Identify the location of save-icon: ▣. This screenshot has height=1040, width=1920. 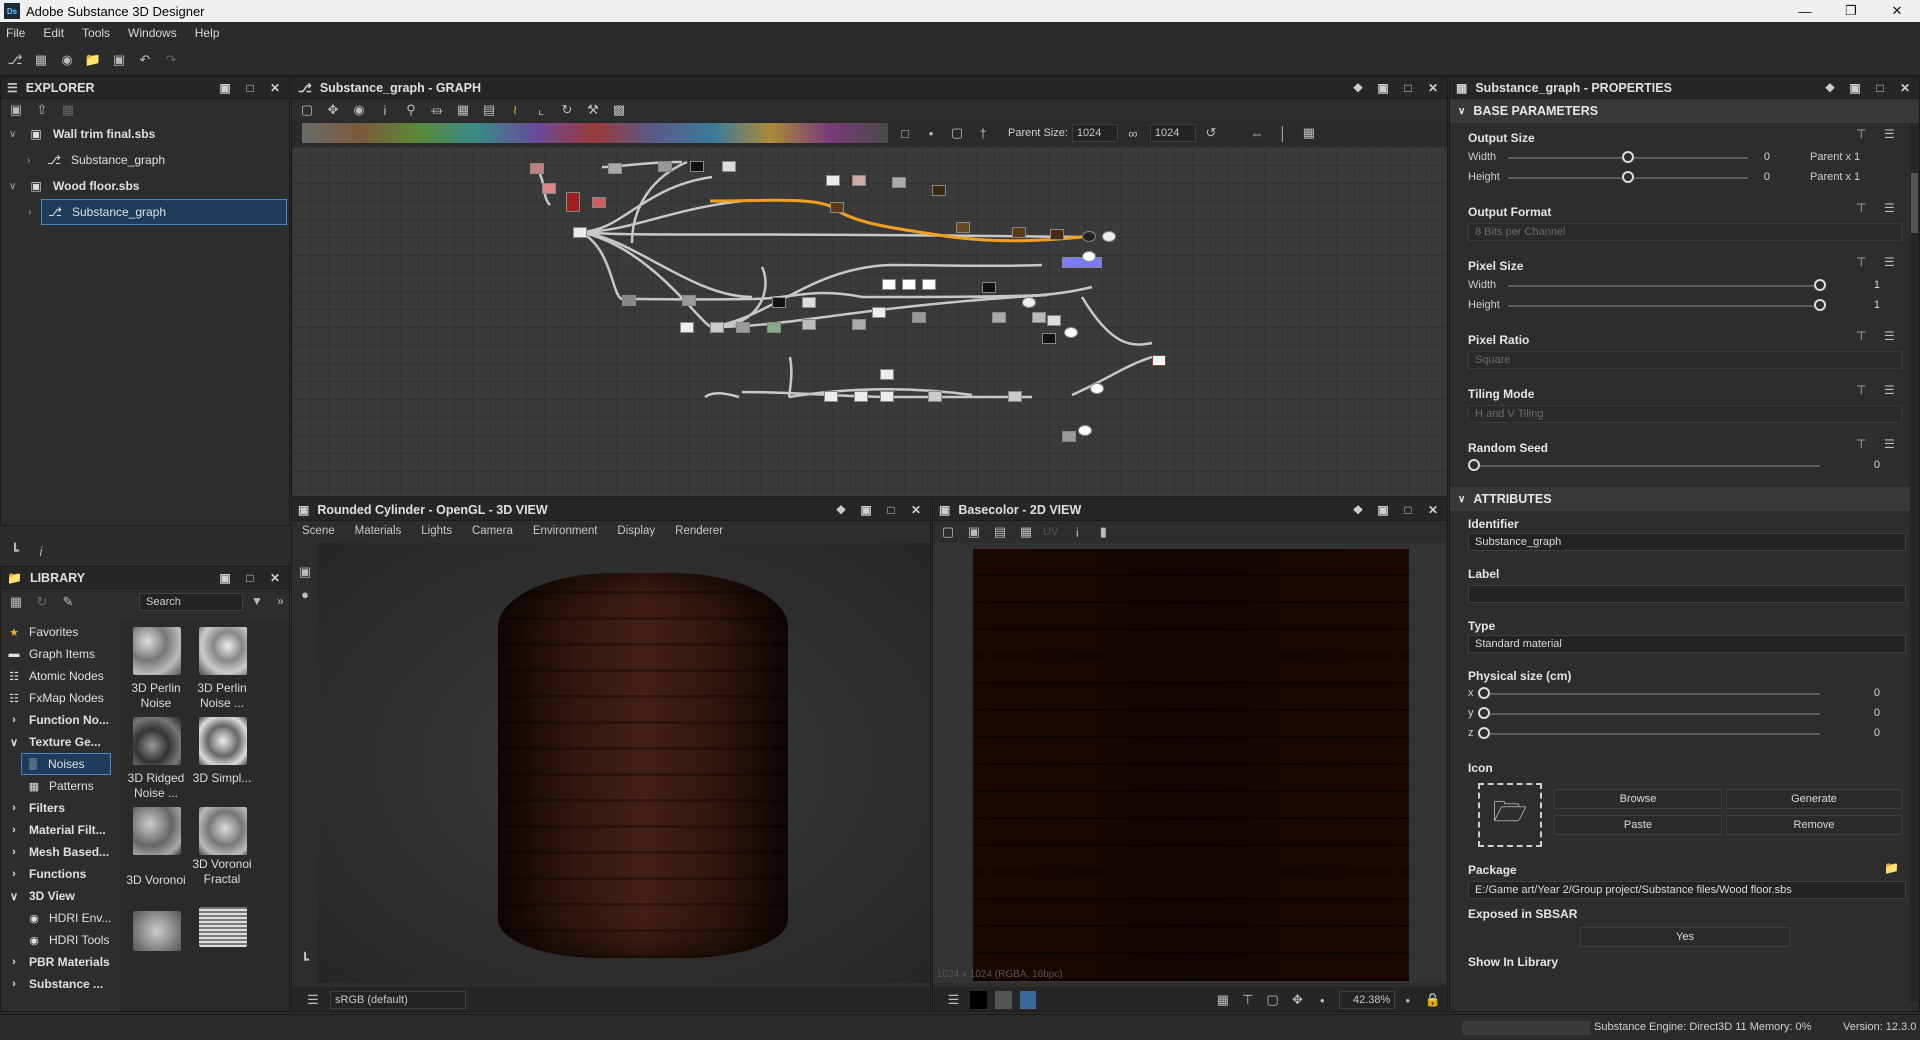
(974, 532).